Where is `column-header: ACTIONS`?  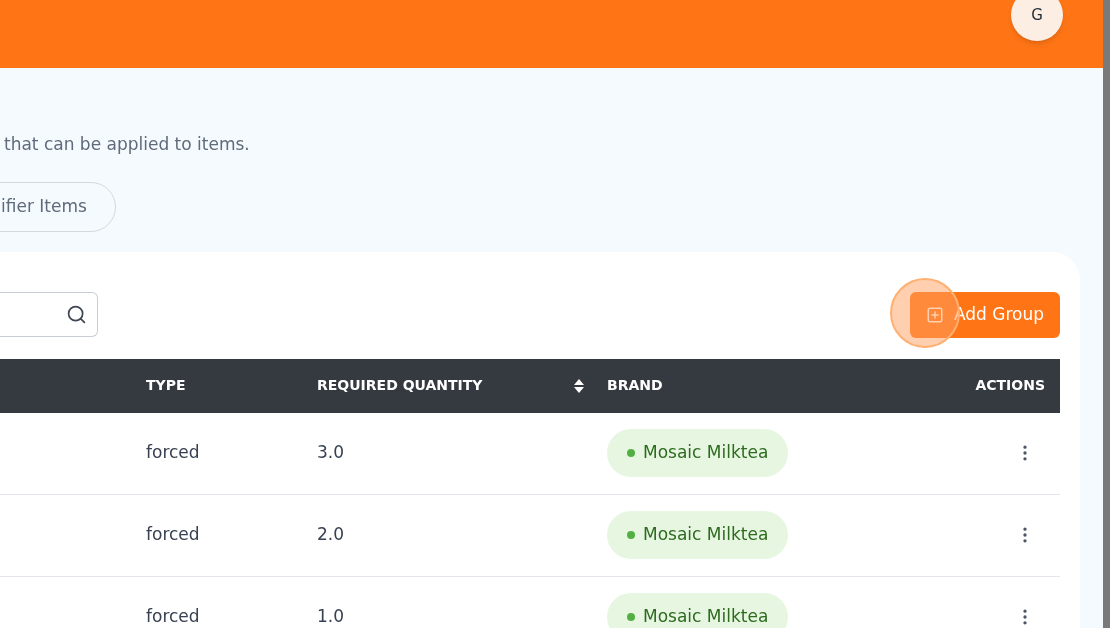 column-header: ACTIONS is located at coordinates (1010, 385).